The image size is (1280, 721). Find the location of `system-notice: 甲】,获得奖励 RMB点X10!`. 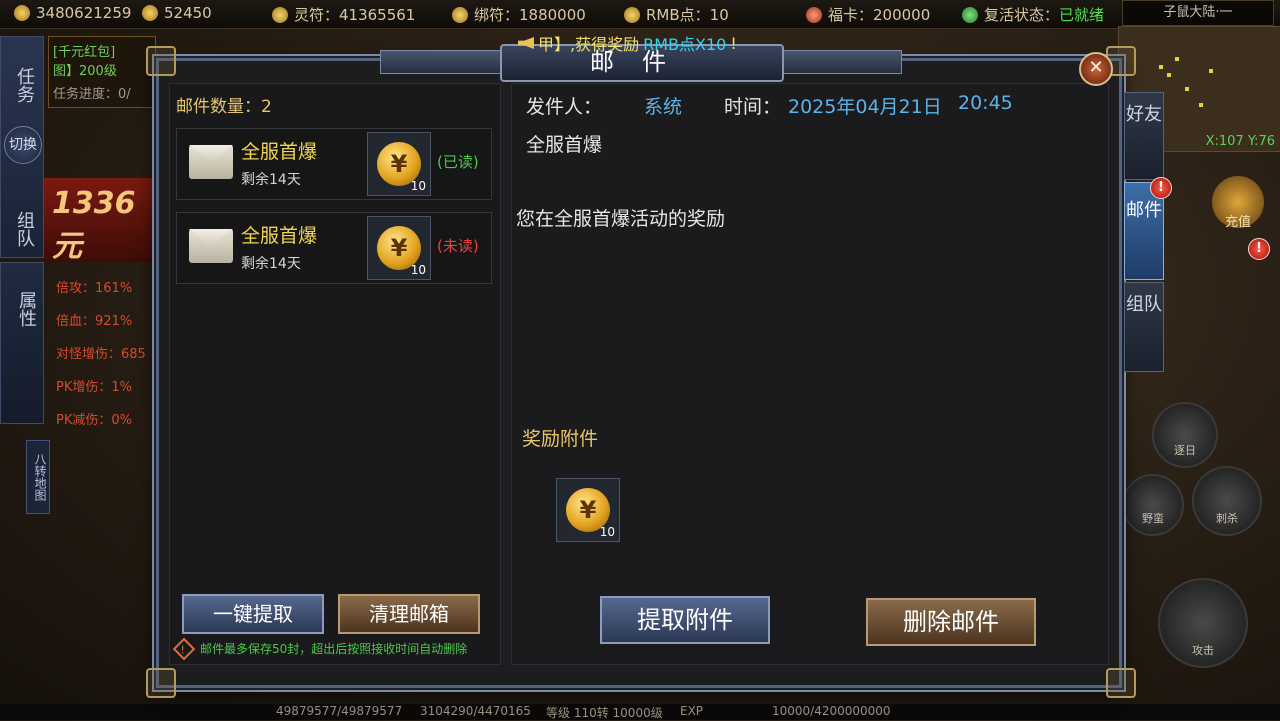

system-notice: 甲】,获得奖励 RMB点X10! is located at coordinates (627, 43).